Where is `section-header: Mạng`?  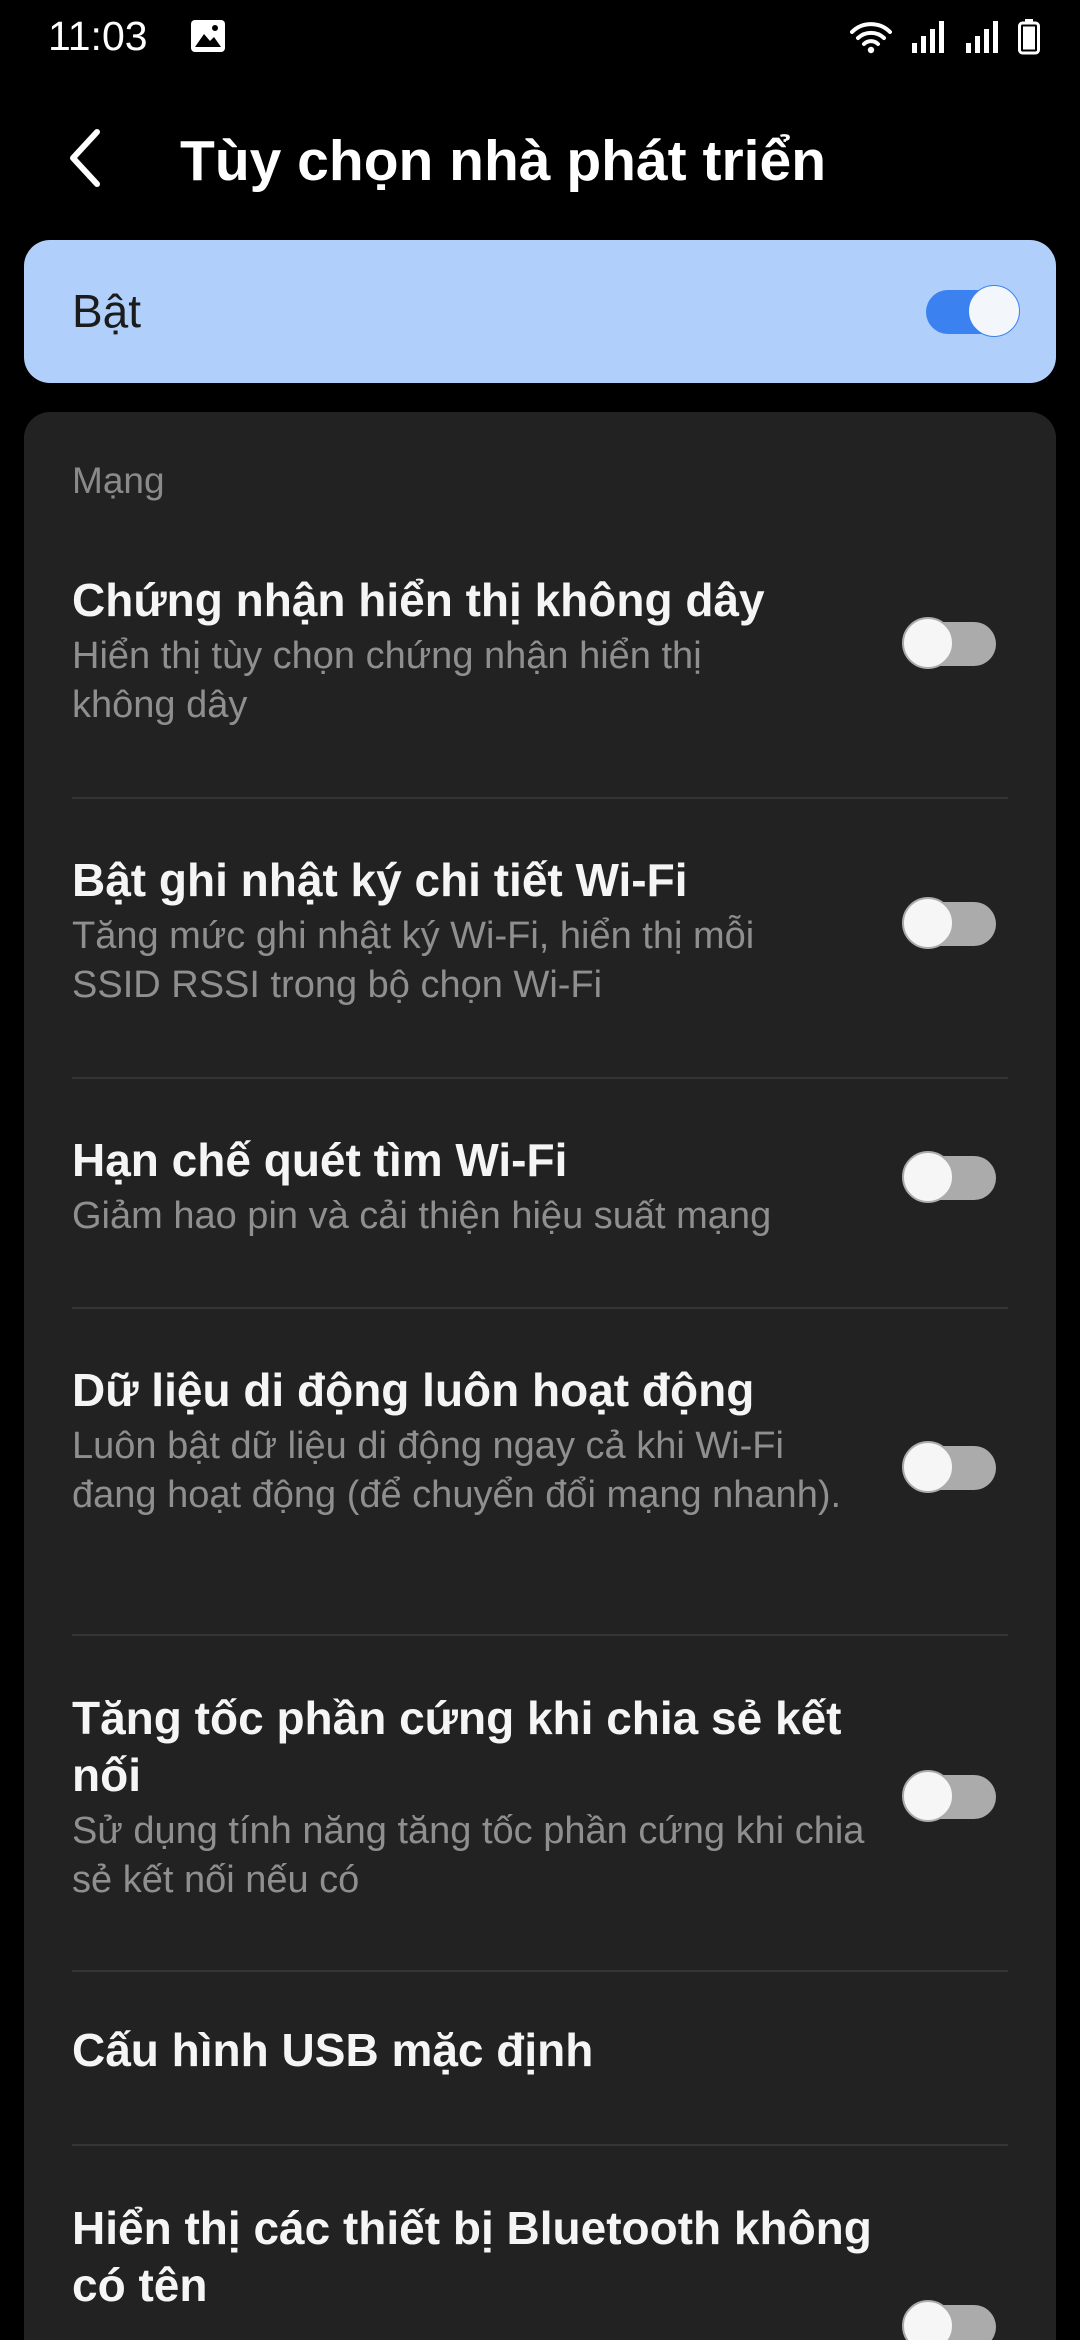
section-header: Mạng is located at coordinates (118, 480).